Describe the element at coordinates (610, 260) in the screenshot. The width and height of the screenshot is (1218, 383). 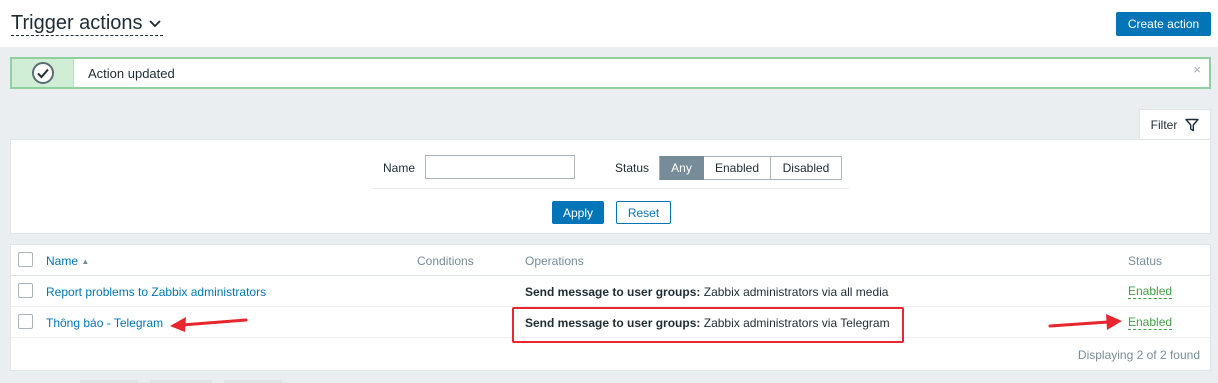
I see `table-header-row: Name ▲ Conditions Operations Status` at that location.